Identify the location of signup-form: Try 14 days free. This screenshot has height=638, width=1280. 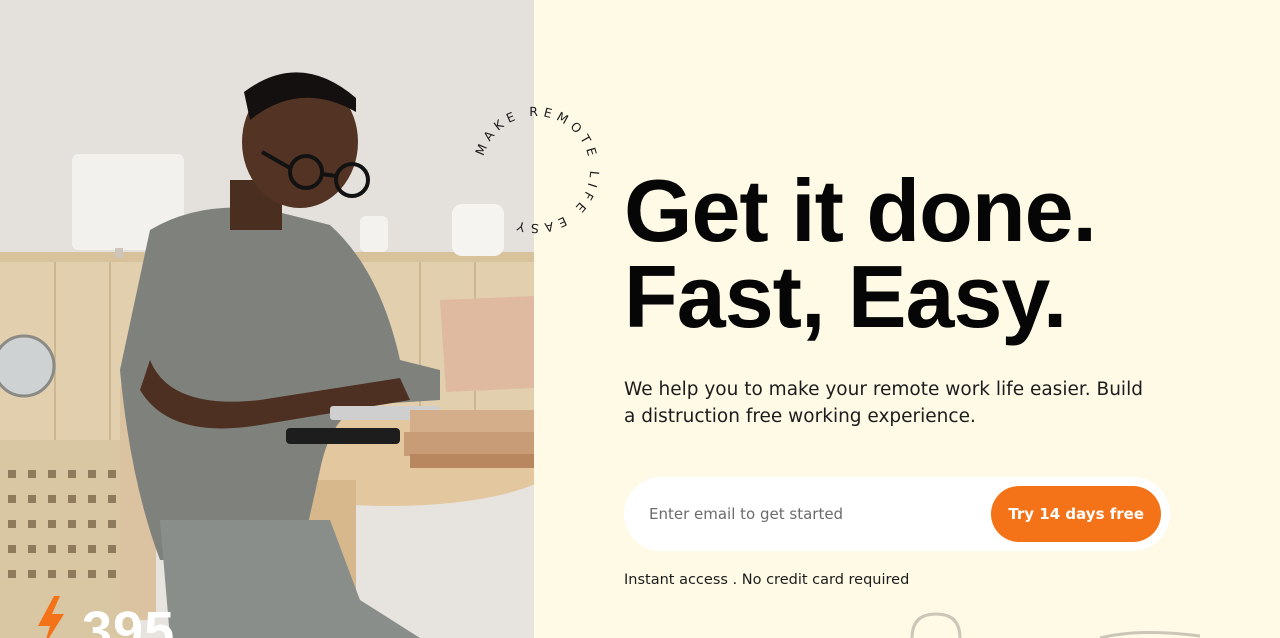
(897, 514).